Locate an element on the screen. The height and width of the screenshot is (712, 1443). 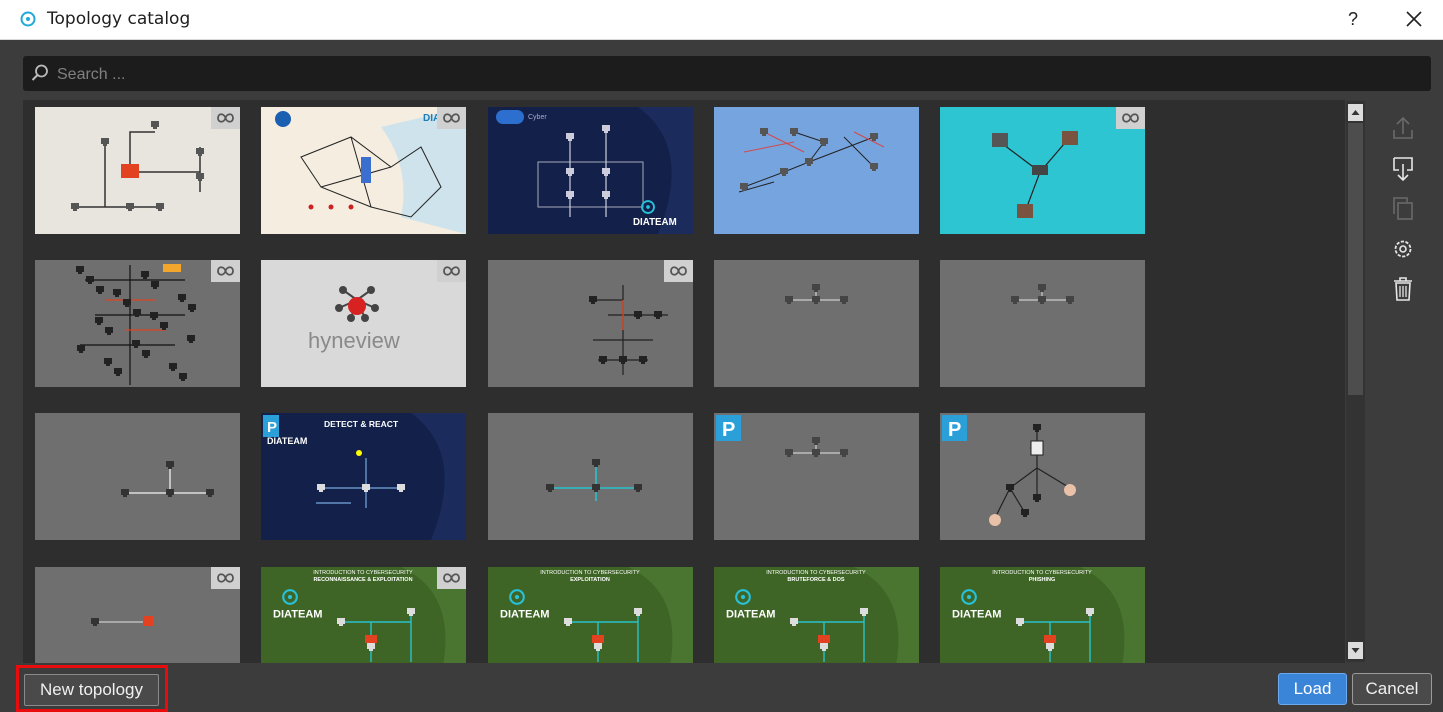
scroll-down-button is located at coordinates (1355, 650).